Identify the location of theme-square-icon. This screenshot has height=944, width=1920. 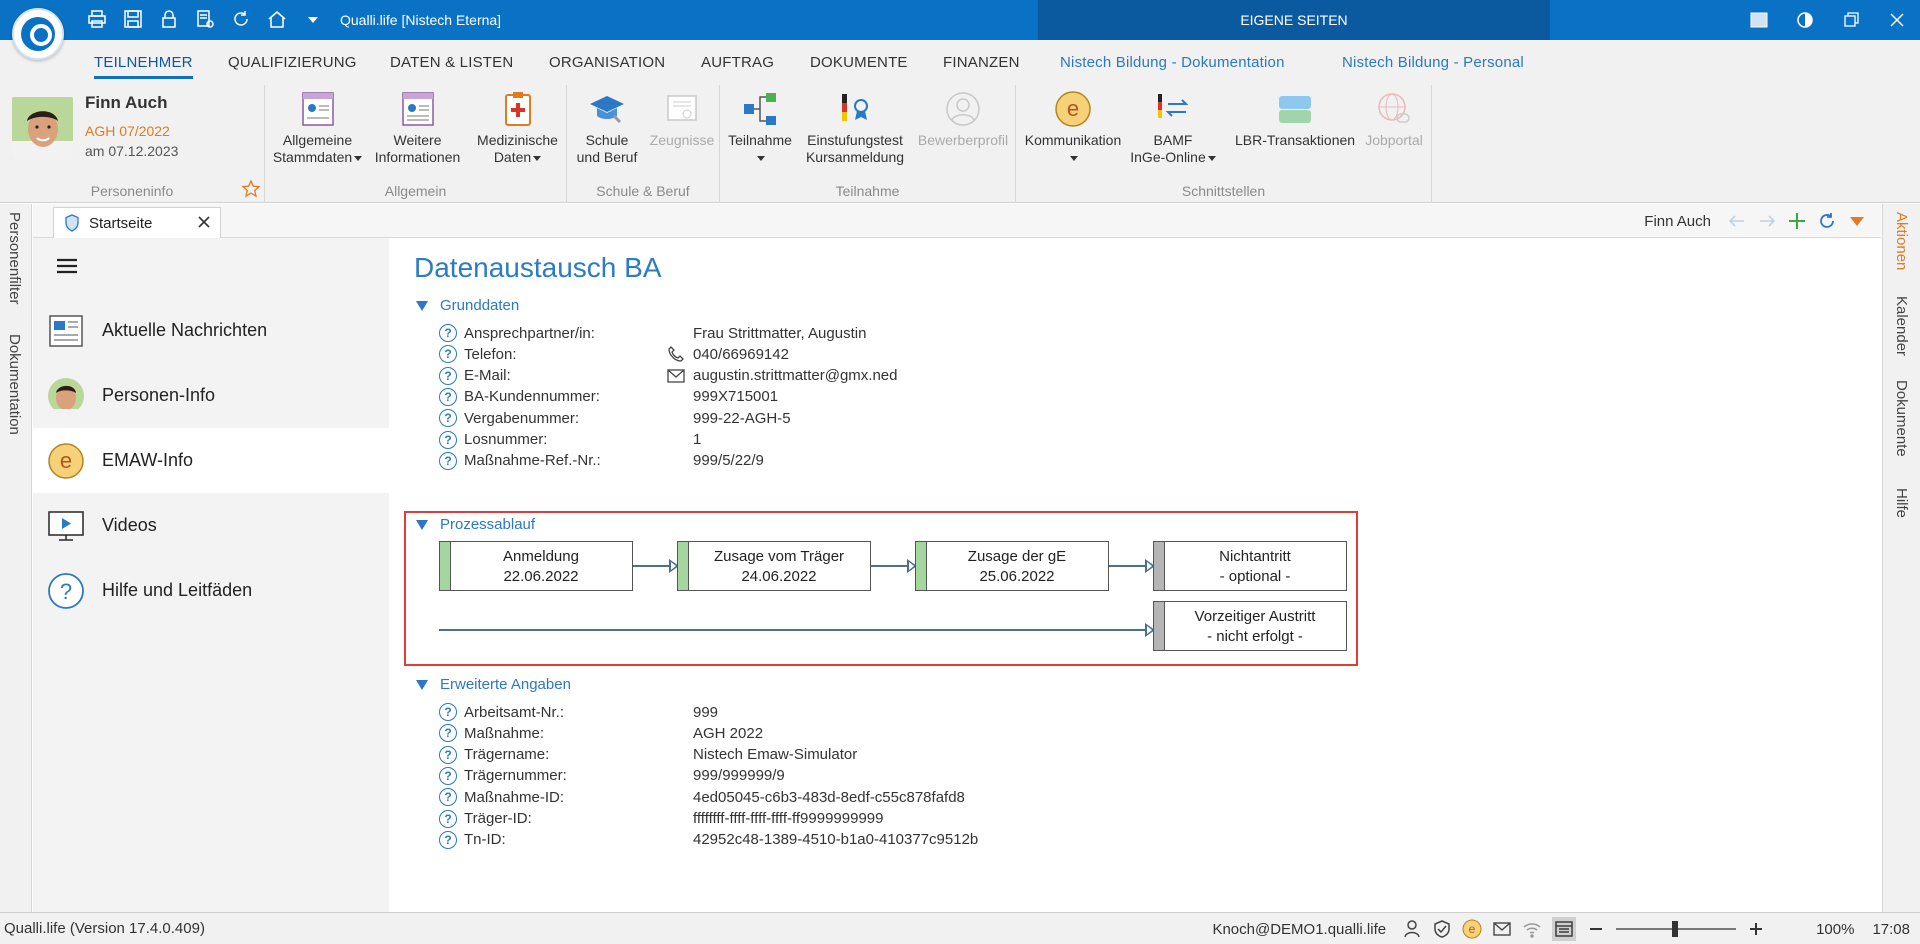
(1759, 20).